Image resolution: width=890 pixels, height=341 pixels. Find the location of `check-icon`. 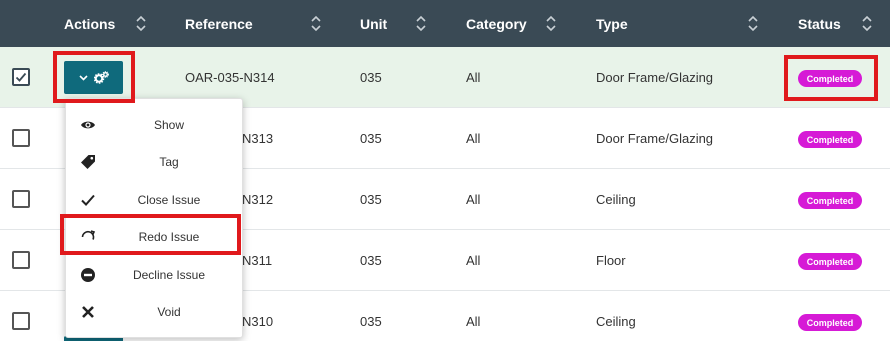

check-icon is located at coordinates (88, 200).